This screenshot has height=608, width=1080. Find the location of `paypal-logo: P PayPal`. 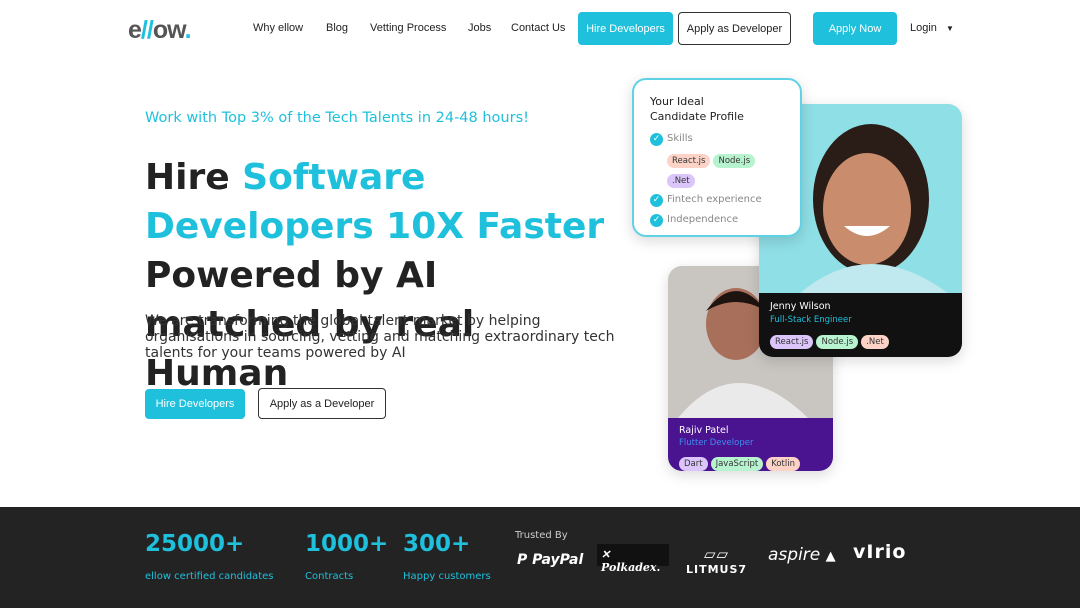

paypal-logo: P PayPal is located at coordinates (550, 560).